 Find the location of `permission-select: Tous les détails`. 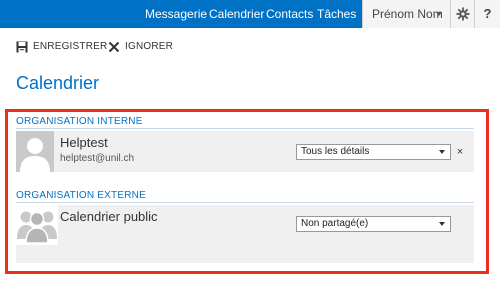

permission-select: Tous les détails is located at coordinates (373, 152).